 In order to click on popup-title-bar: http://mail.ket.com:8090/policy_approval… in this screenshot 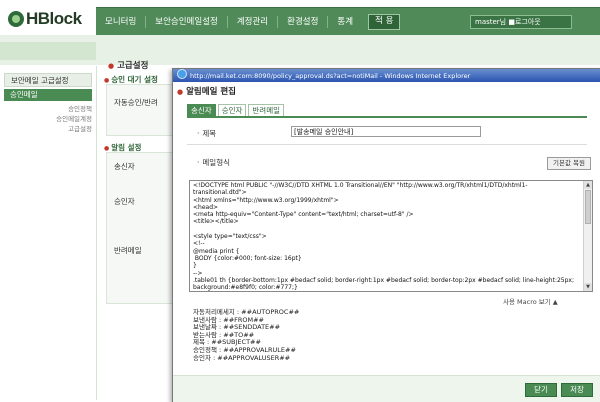, I will do `click(386, 75)`.